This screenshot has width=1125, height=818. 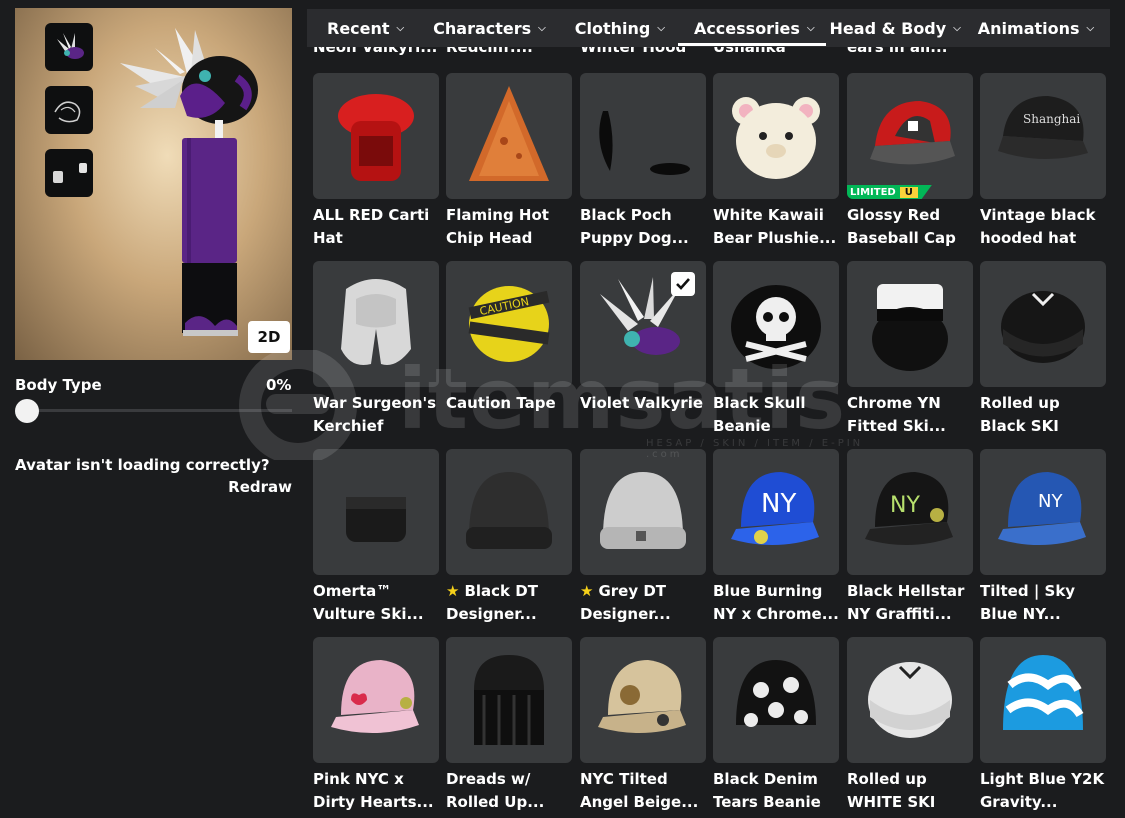 I want to click on item-card: Rolled up Black SKI, so click(x=1043, y=349).